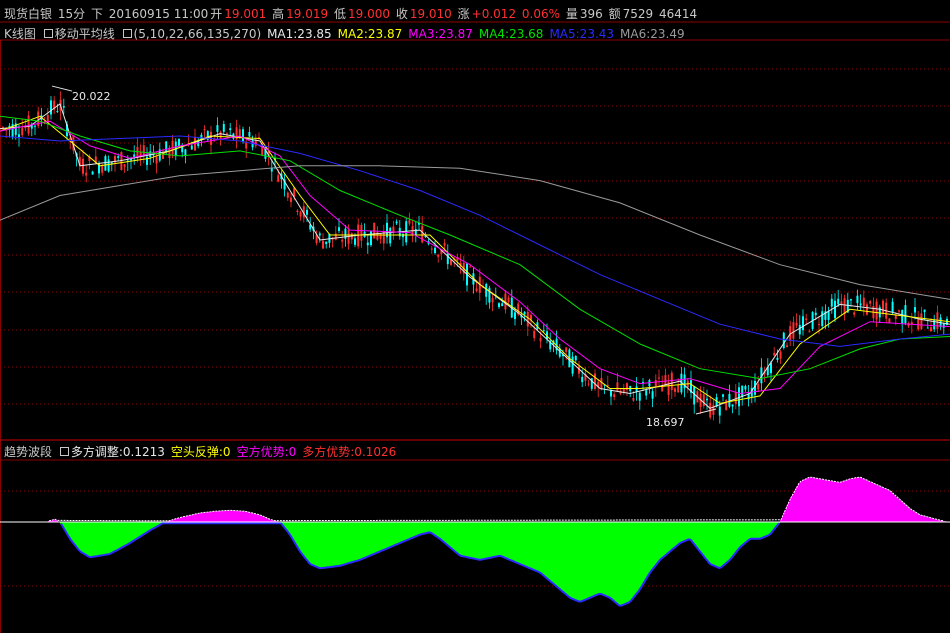  I want to click on annotation-label-0: 20.022, so click(91, 96).